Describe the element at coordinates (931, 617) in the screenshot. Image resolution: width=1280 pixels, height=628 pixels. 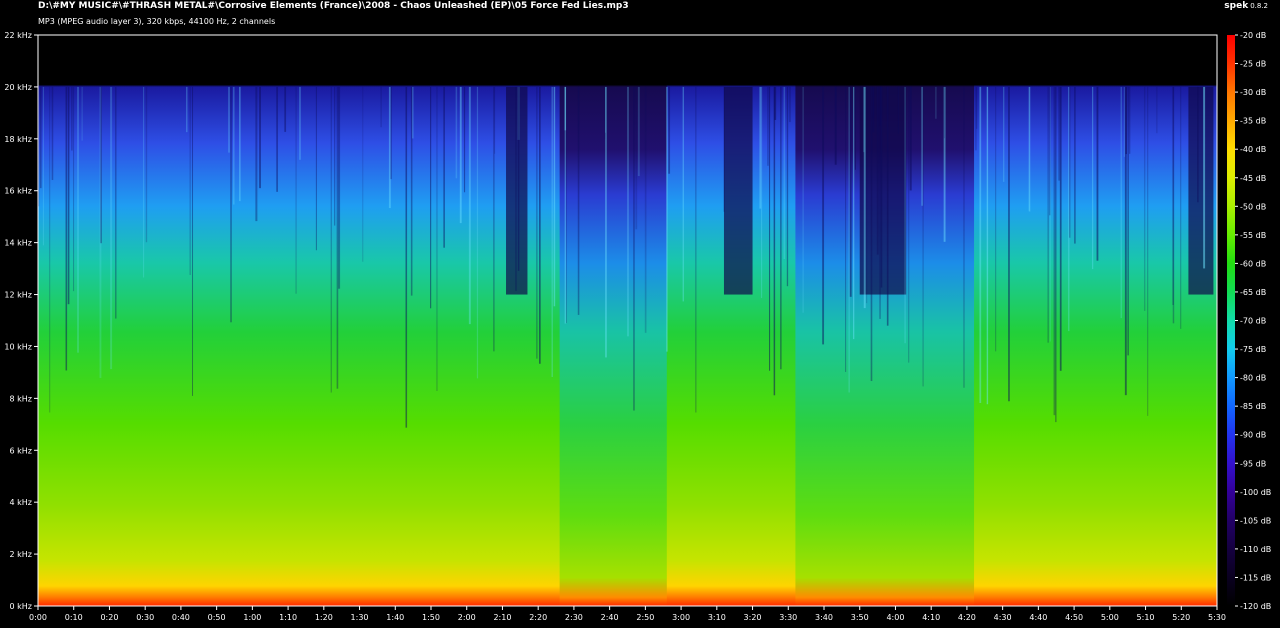
I see `time-tick-label: 4:10` at that location.